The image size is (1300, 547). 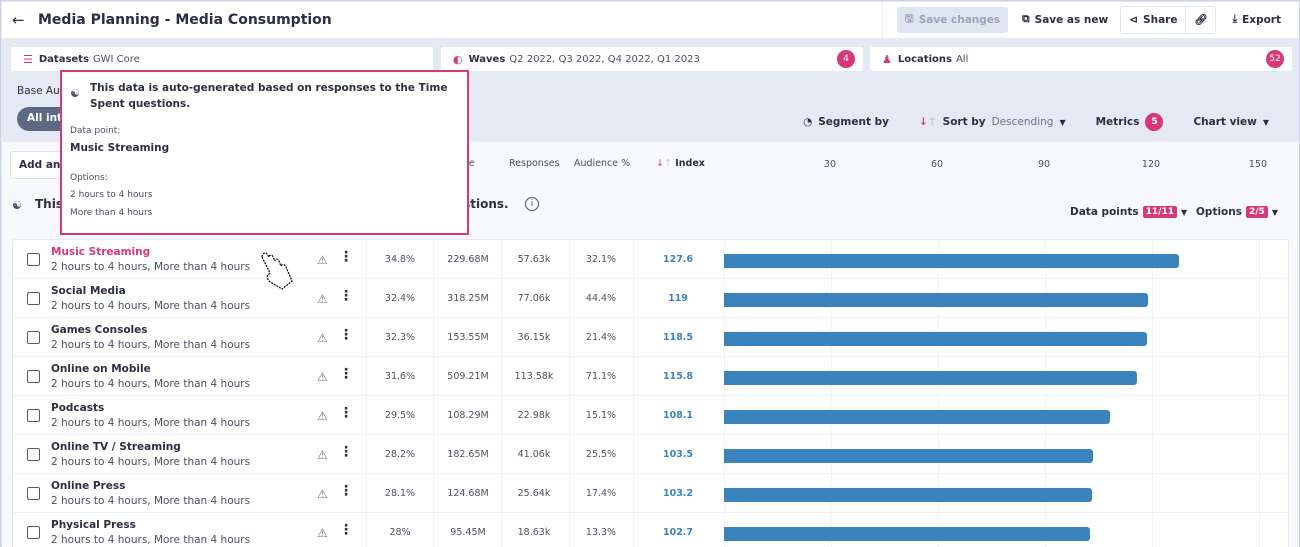 What do you see at coordinates (534, 337) in the screenshot?
I see `cell-responses: 36.15k` at bounding box center [534, 337].